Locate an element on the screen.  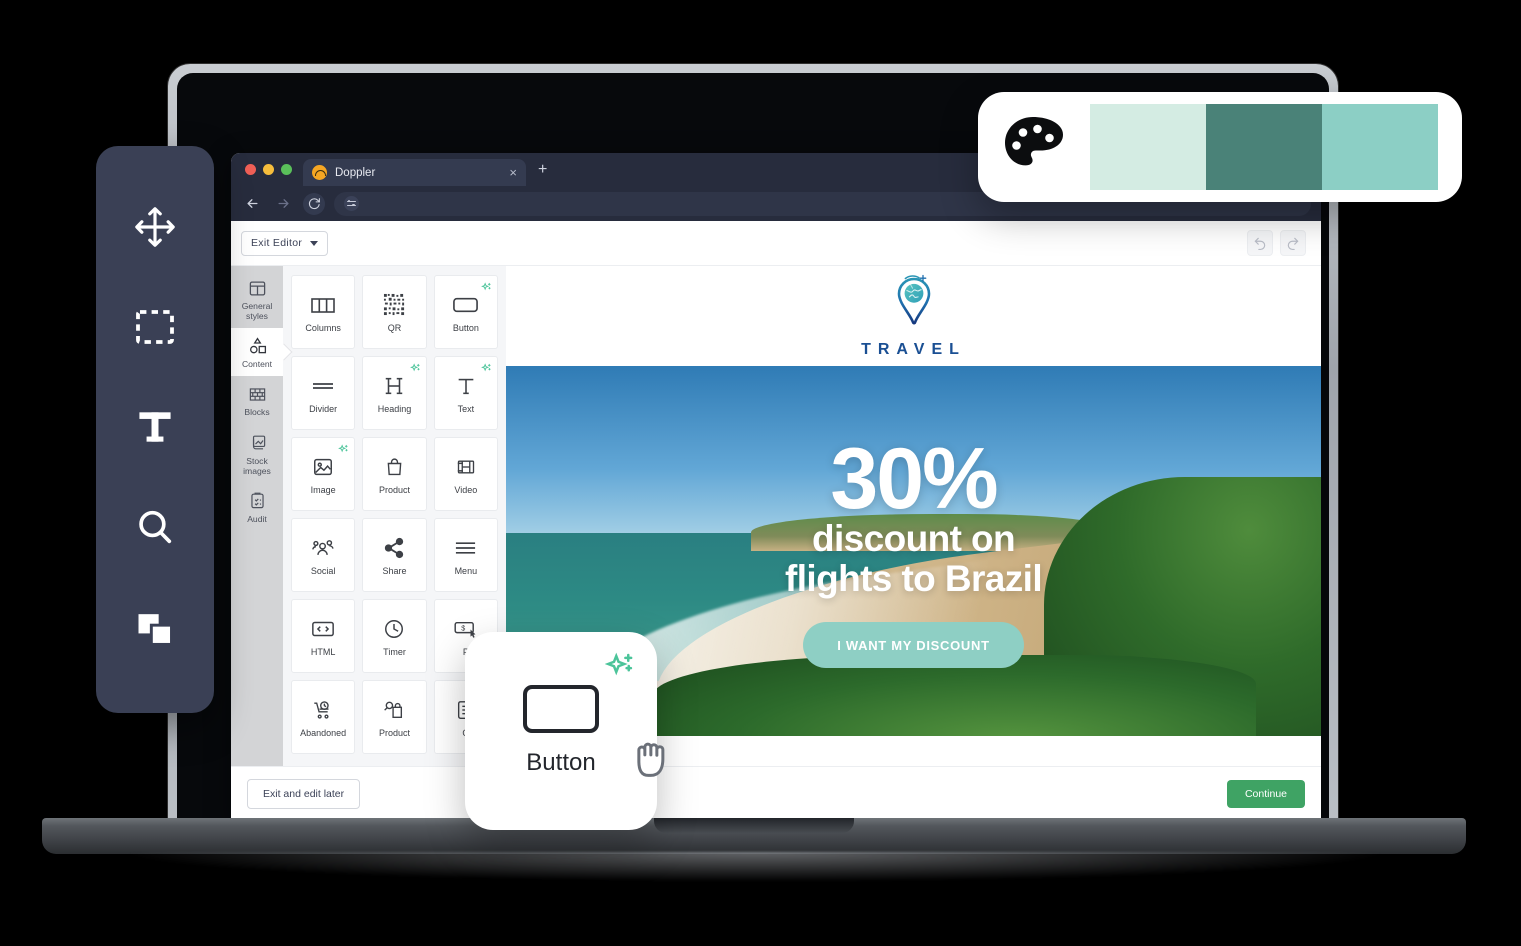
laptop-shadow is located at coordinates (755, 867).